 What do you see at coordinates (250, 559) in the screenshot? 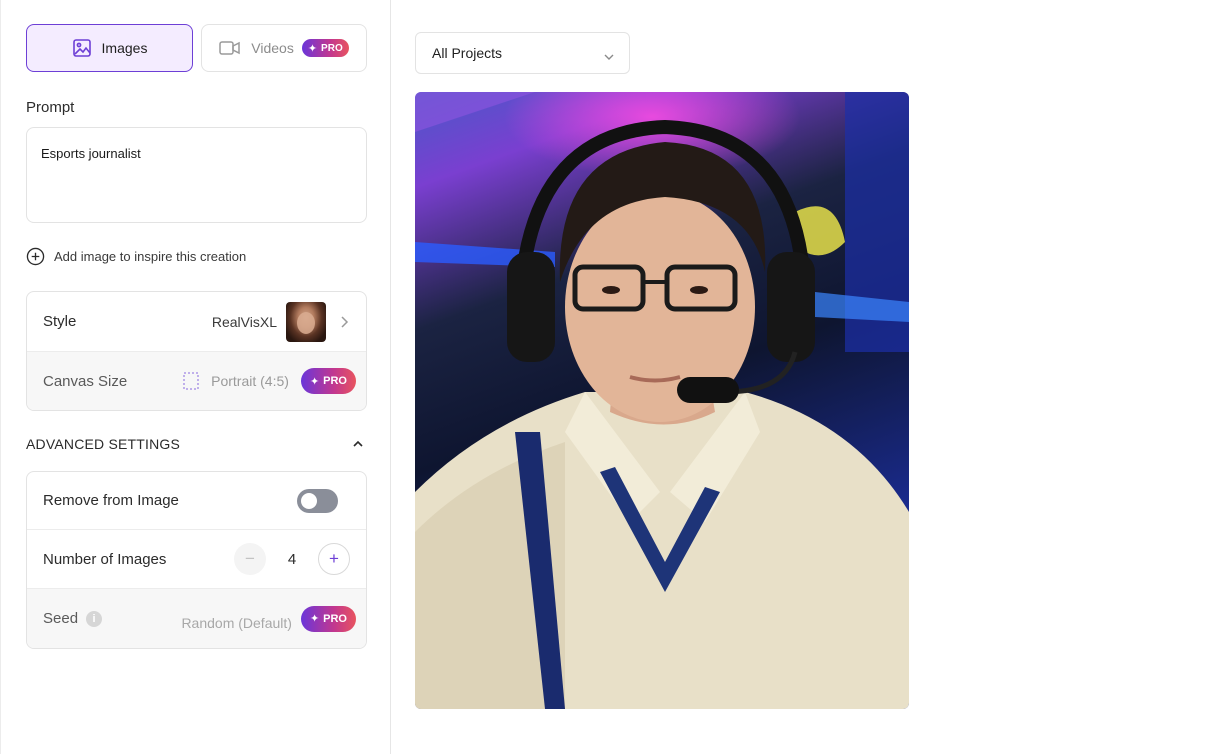
I see `decrement-button: −` at bounding box center [250, 559].